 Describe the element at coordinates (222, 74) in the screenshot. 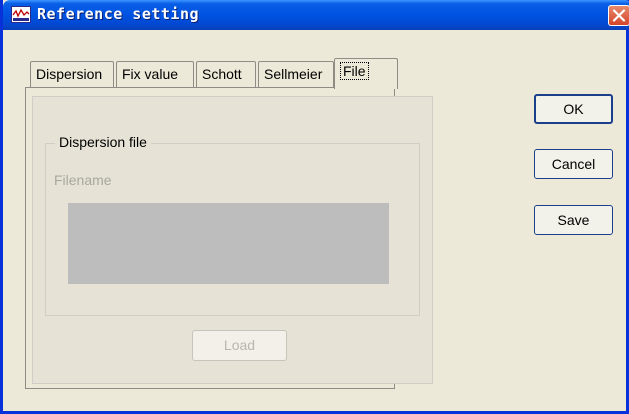

I see `tab-label: Schott` at that location.